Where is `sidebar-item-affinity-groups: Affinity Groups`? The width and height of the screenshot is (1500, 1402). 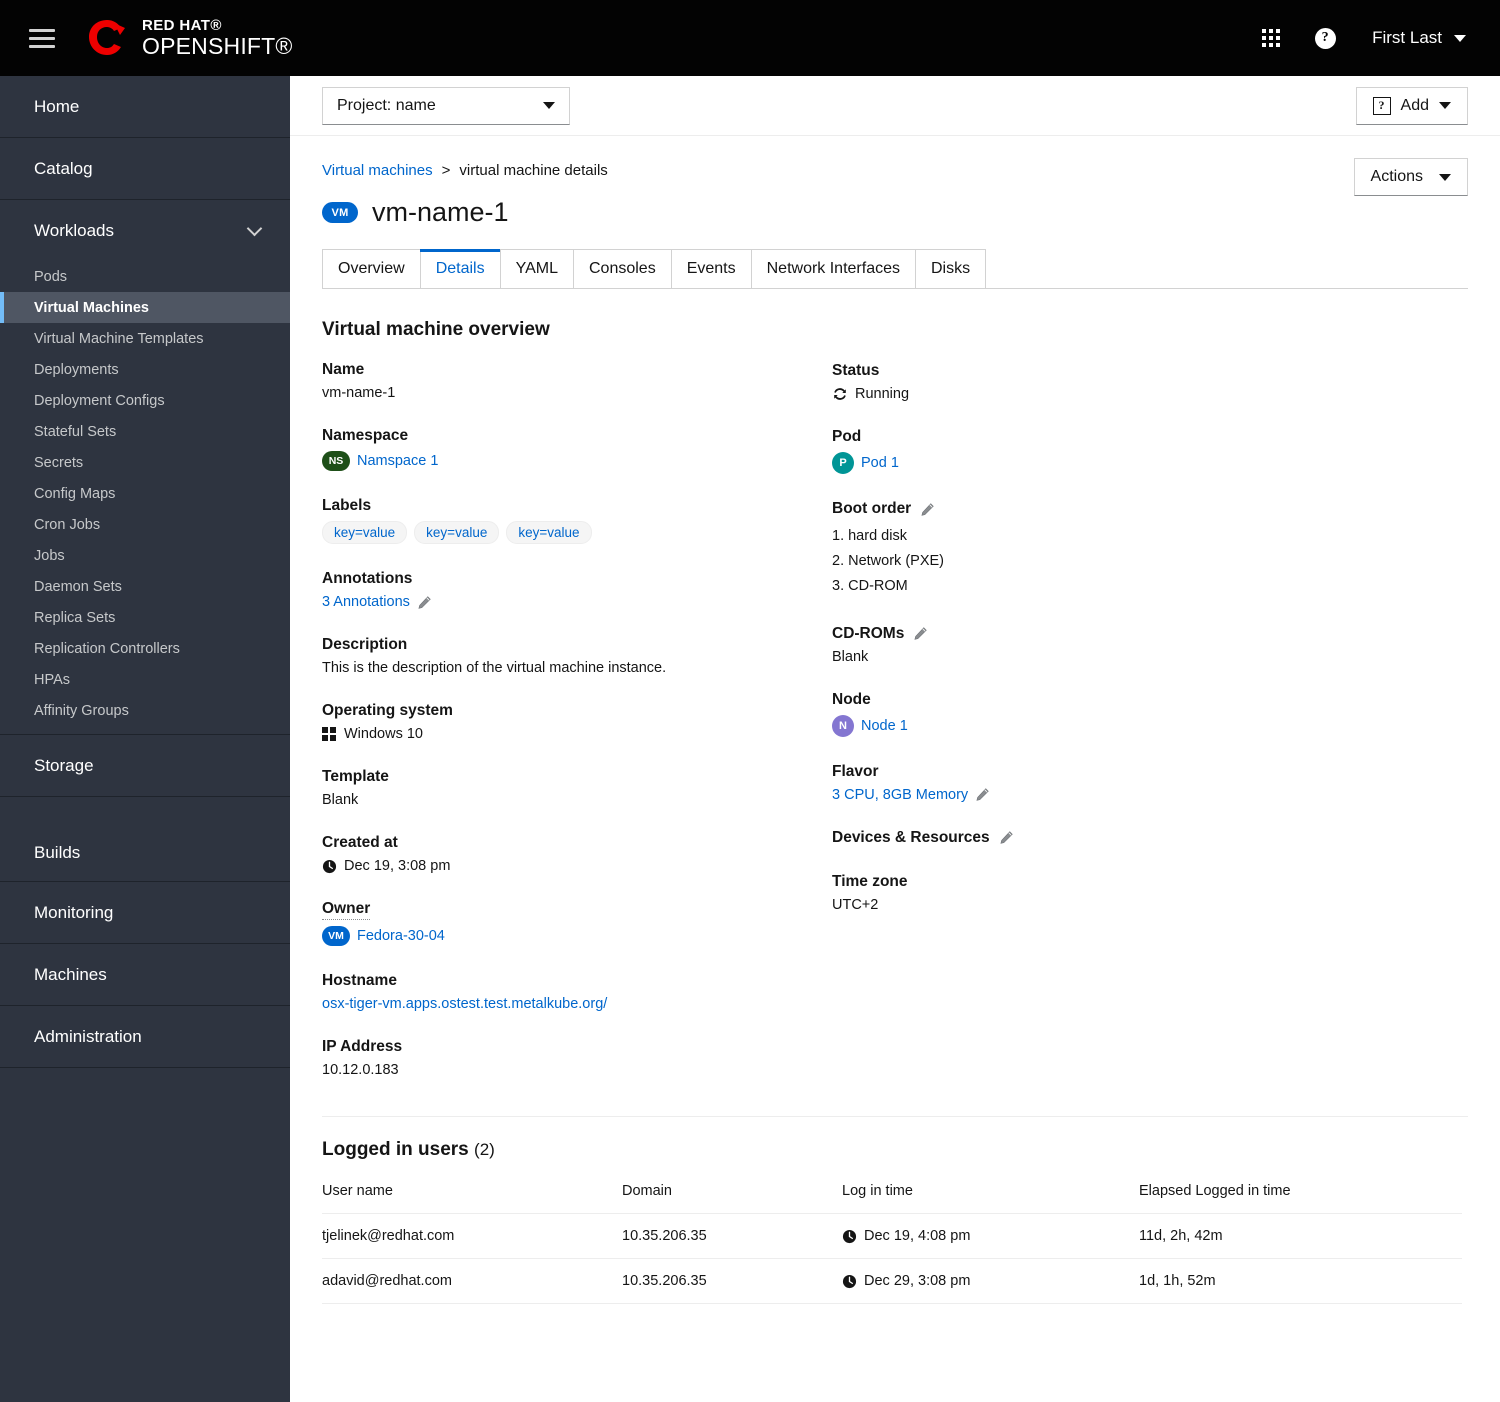
sidebar-item-affinity-groups: Affinity Groups is located at coordinates (145, 710).